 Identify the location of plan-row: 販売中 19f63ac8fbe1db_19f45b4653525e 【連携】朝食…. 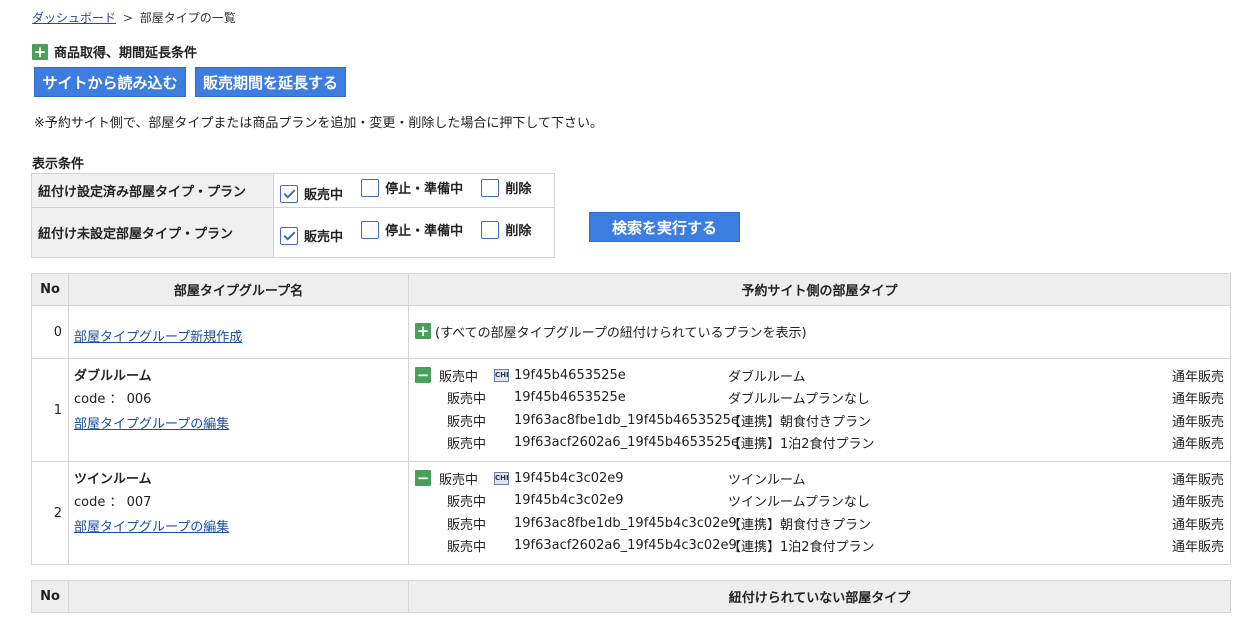
(822, 420).